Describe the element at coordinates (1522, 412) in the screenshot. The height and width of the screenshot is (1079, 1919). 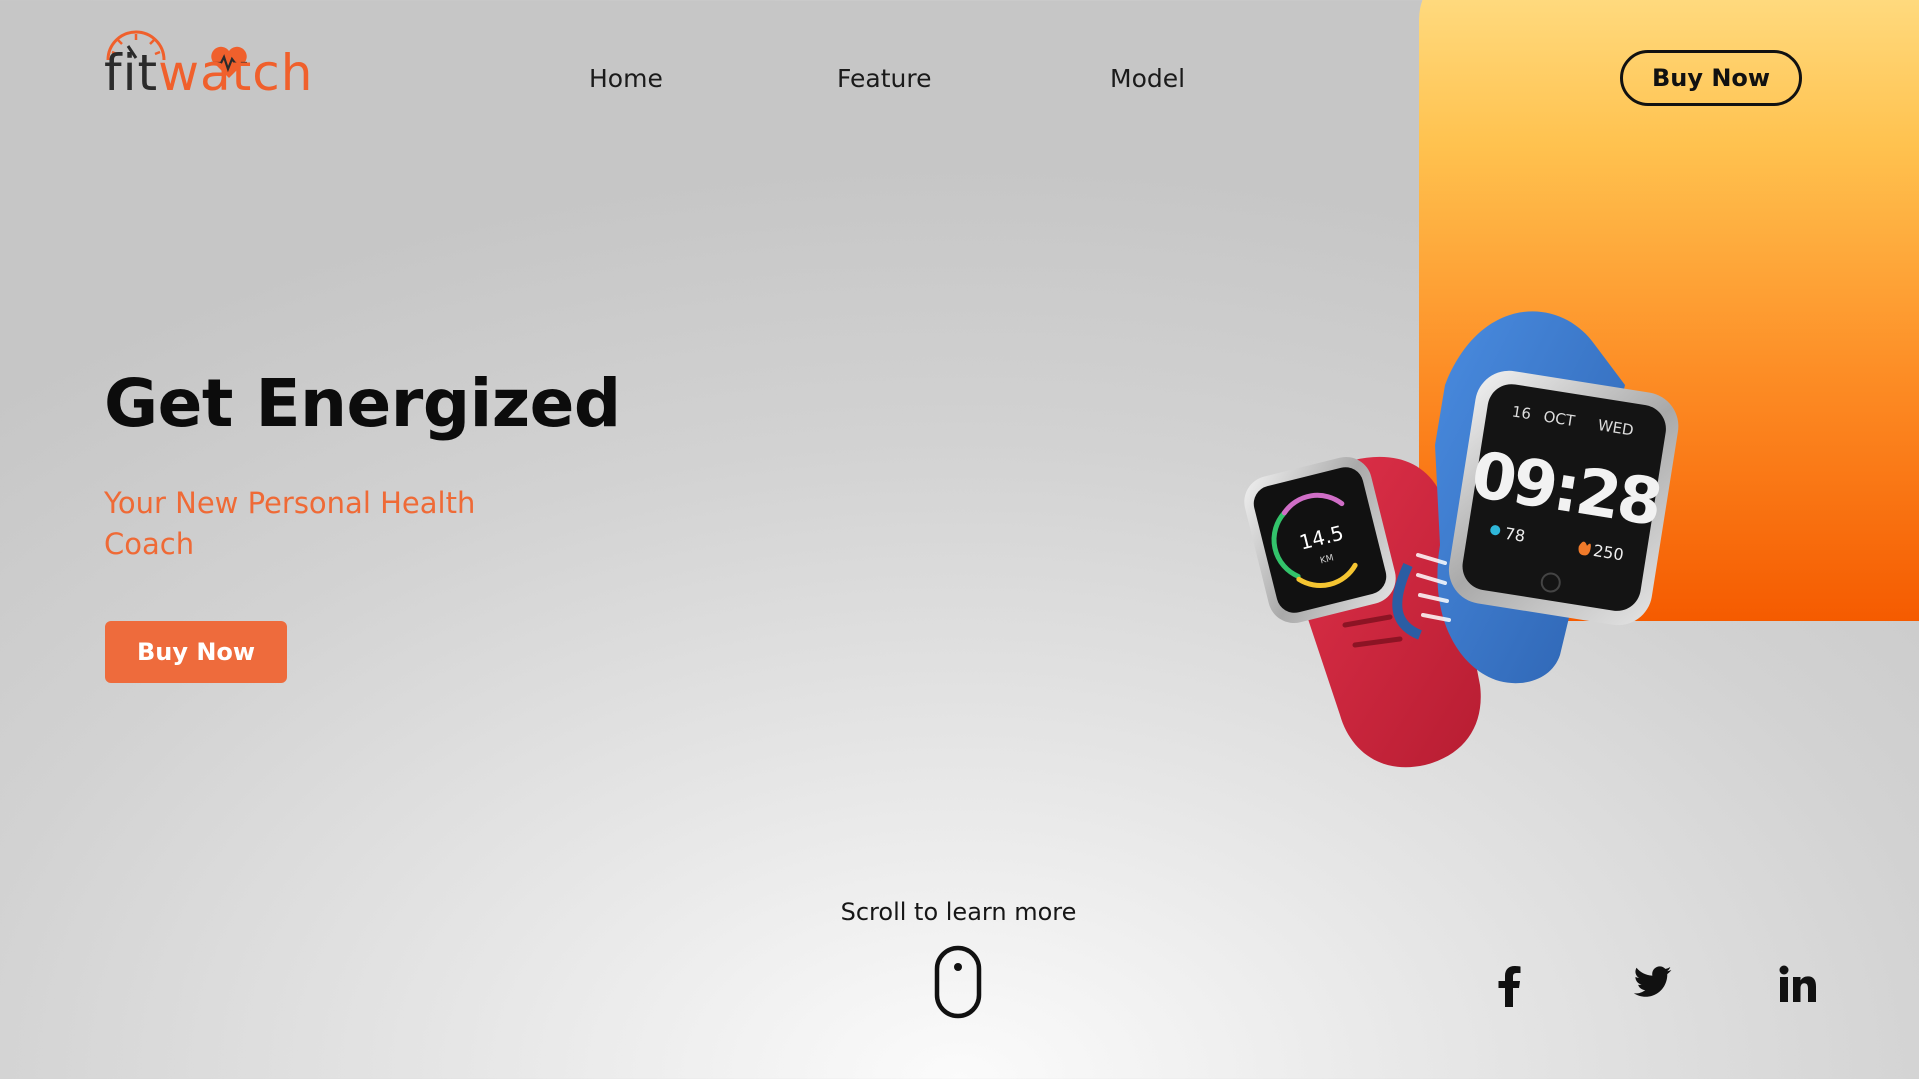
I see `big-watch-date: 16` at that location.